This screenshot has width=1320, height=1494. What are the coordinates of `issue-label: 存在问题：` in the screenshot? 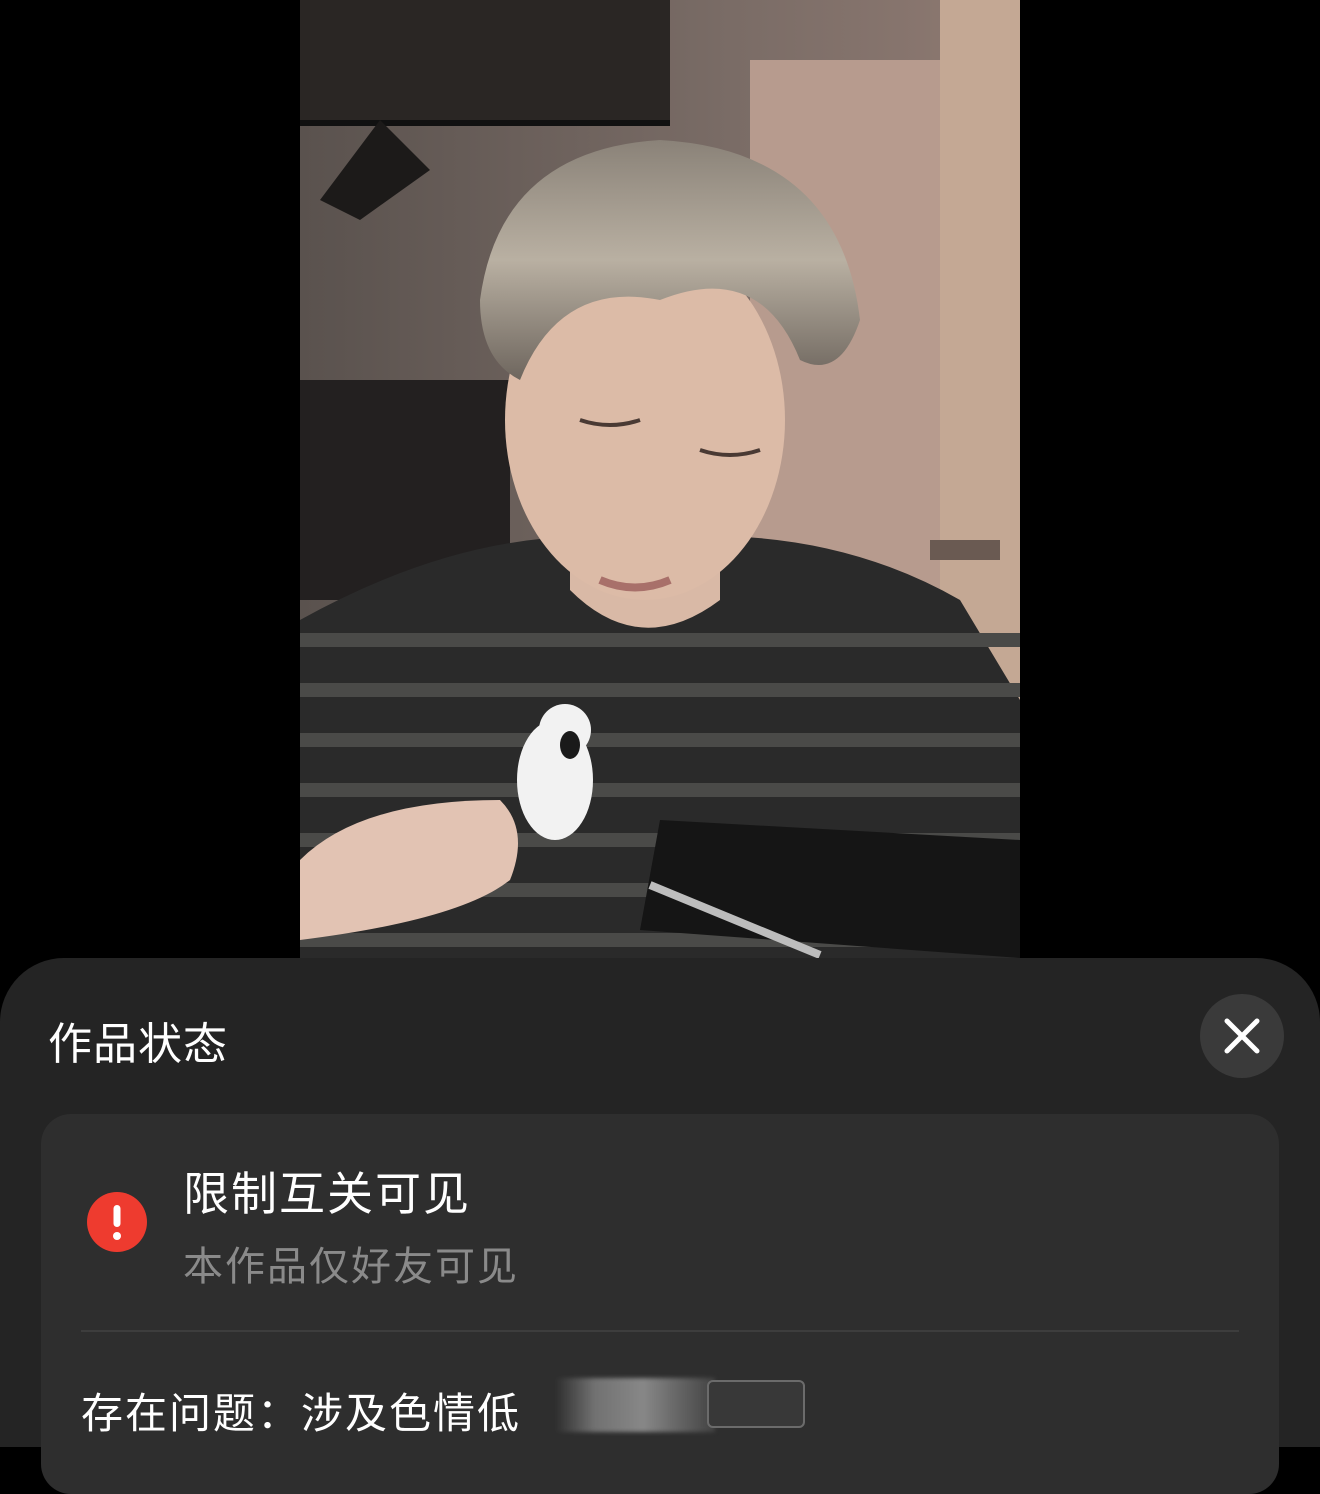 It's located at (191, 1413).